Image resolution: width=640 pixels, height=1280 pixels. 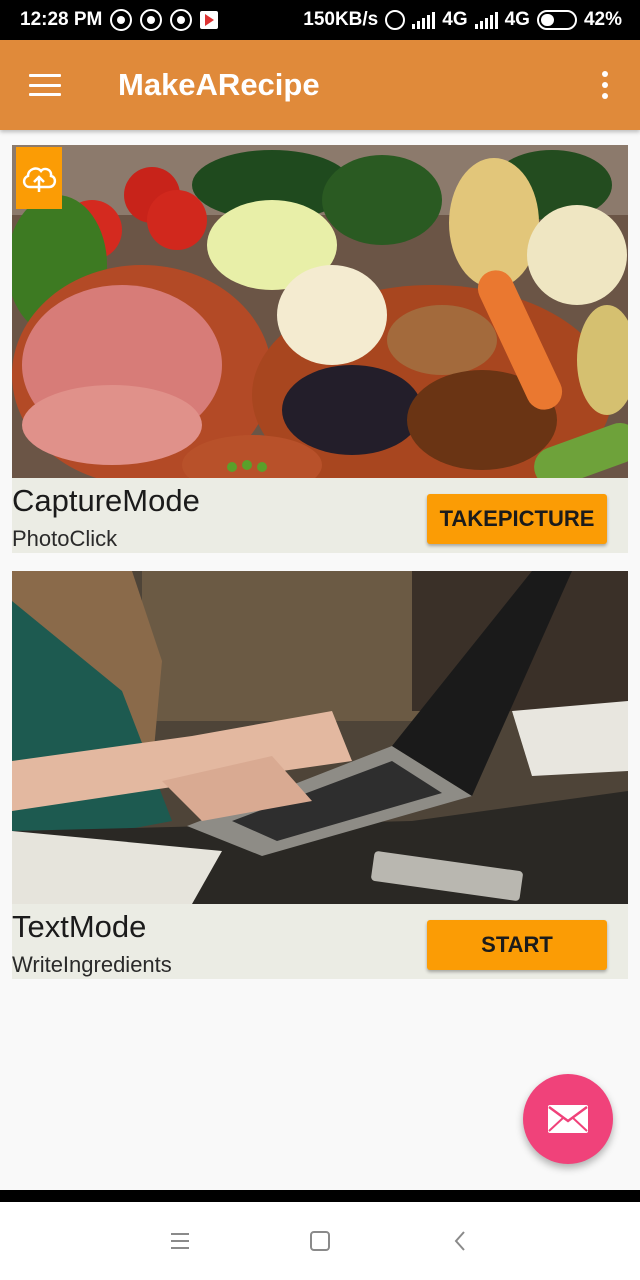 I want to click on battery-percent: 42%, so click(x=602, y=19).